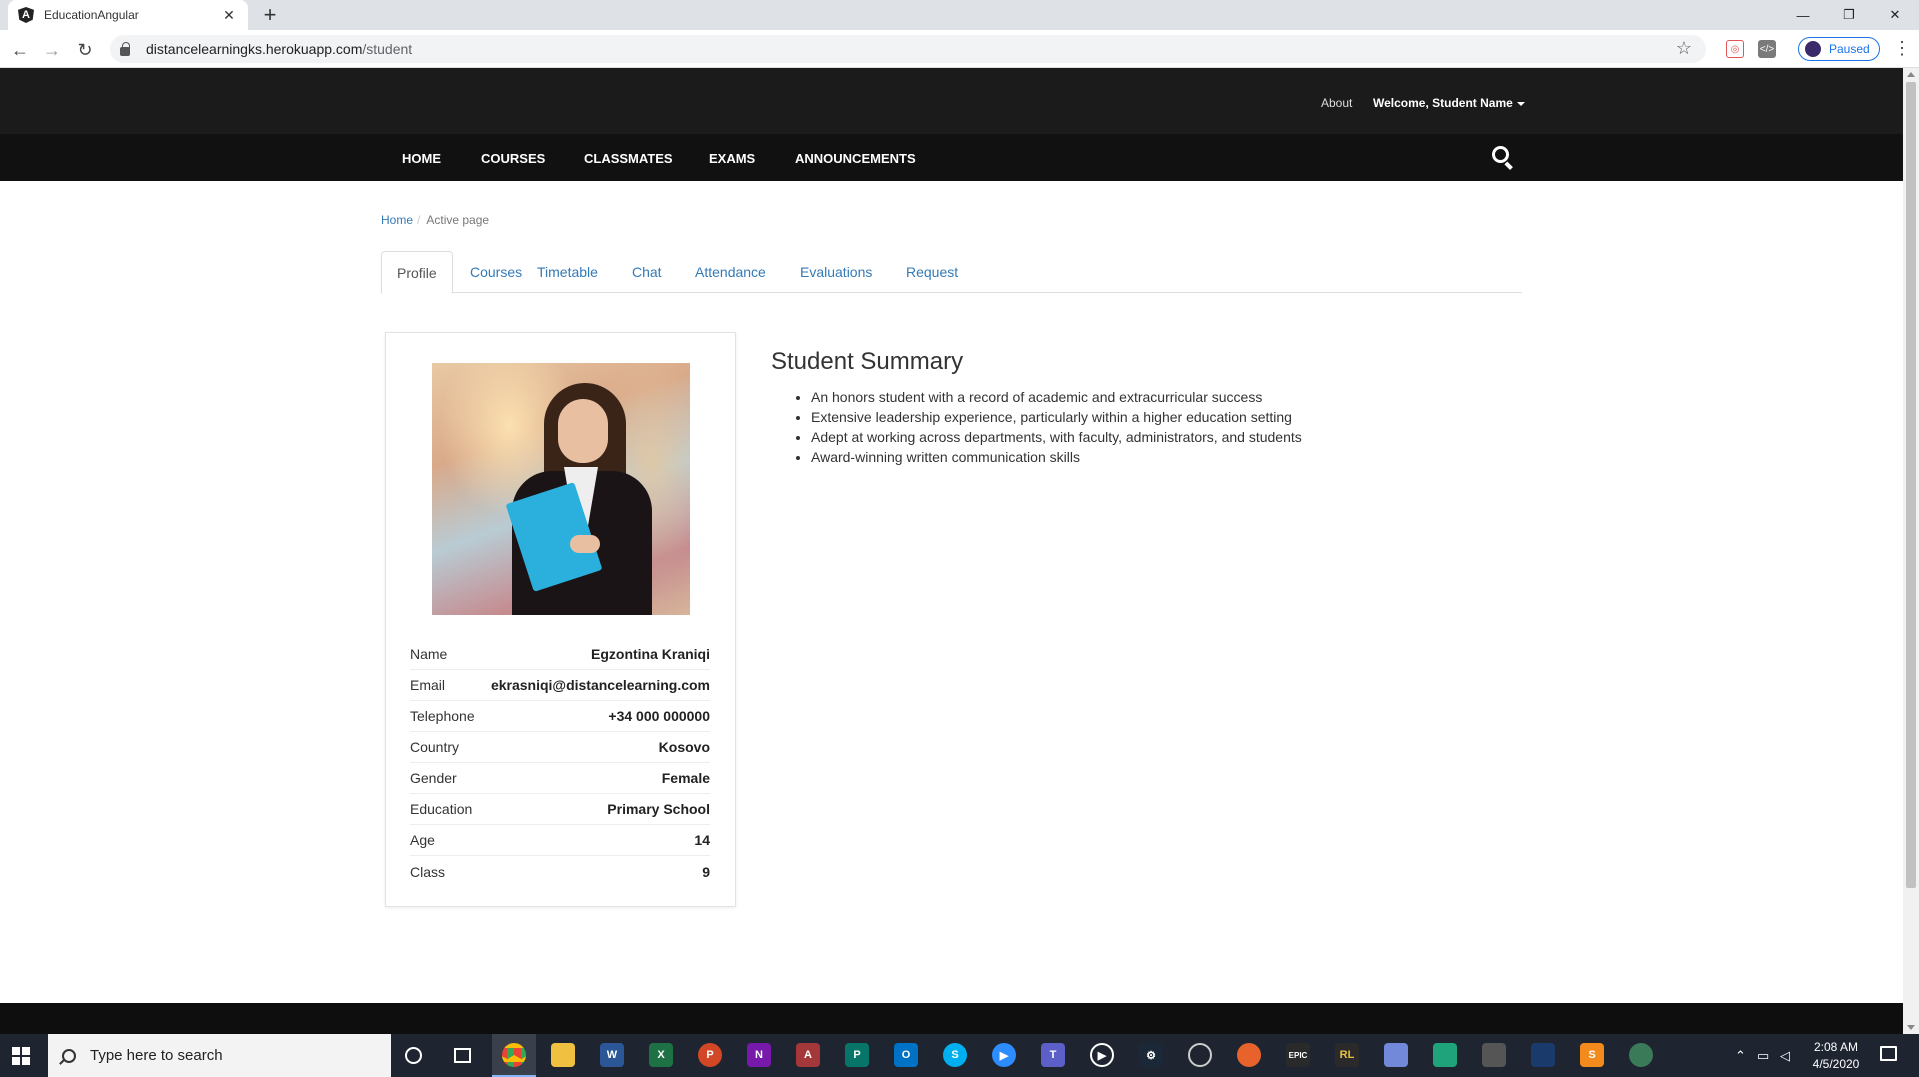 This screenshot has height=1077, width=1919. I want to click on chrome-icon, so click(514, 1055).